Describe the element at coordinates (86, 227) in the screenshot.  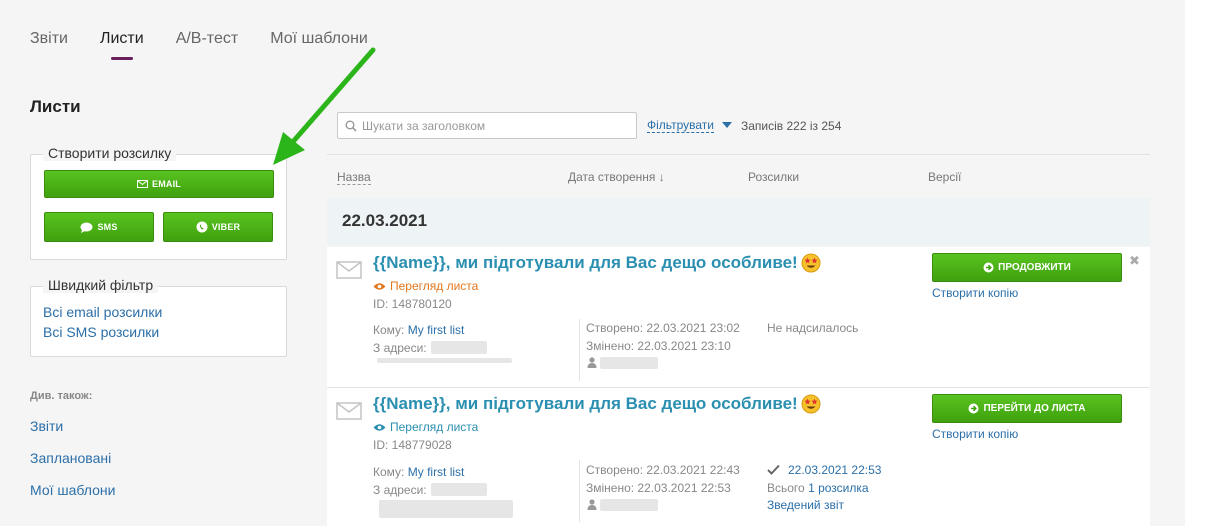
I see `chat-bubble-icon` at that location.